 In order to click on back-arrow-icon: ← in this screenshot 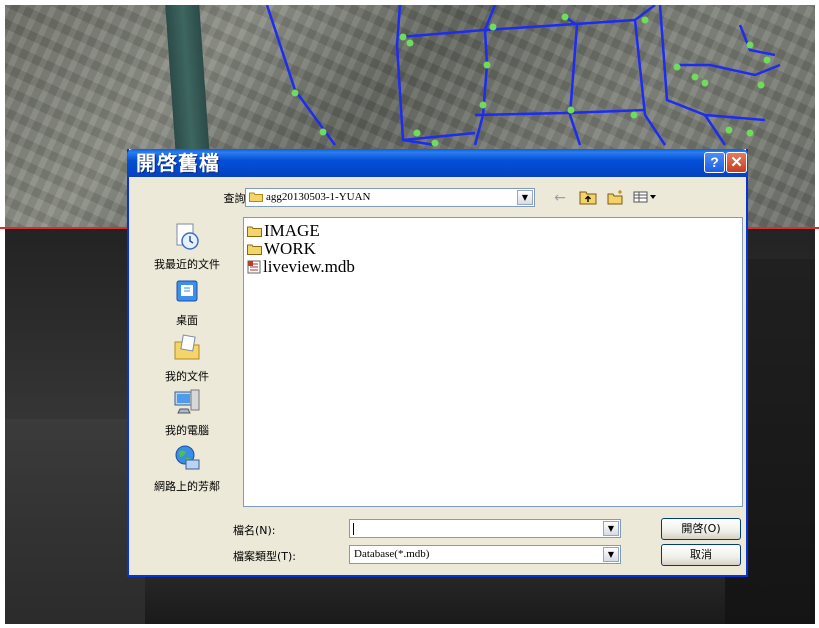, I will do `click(560, 198)`.